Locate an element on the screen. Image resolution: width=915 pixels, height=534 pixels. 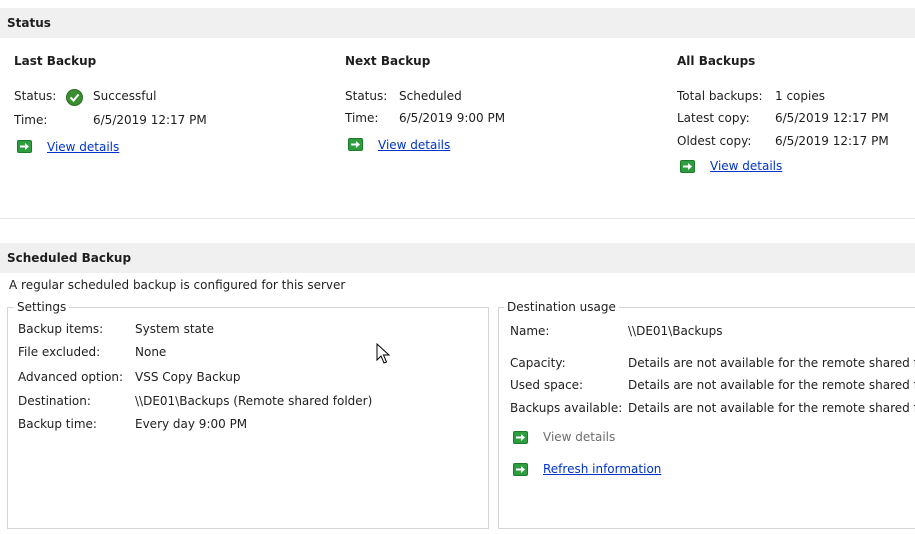
settings-label-file-excluded: File excluded: is located at coordinates (59, 352).